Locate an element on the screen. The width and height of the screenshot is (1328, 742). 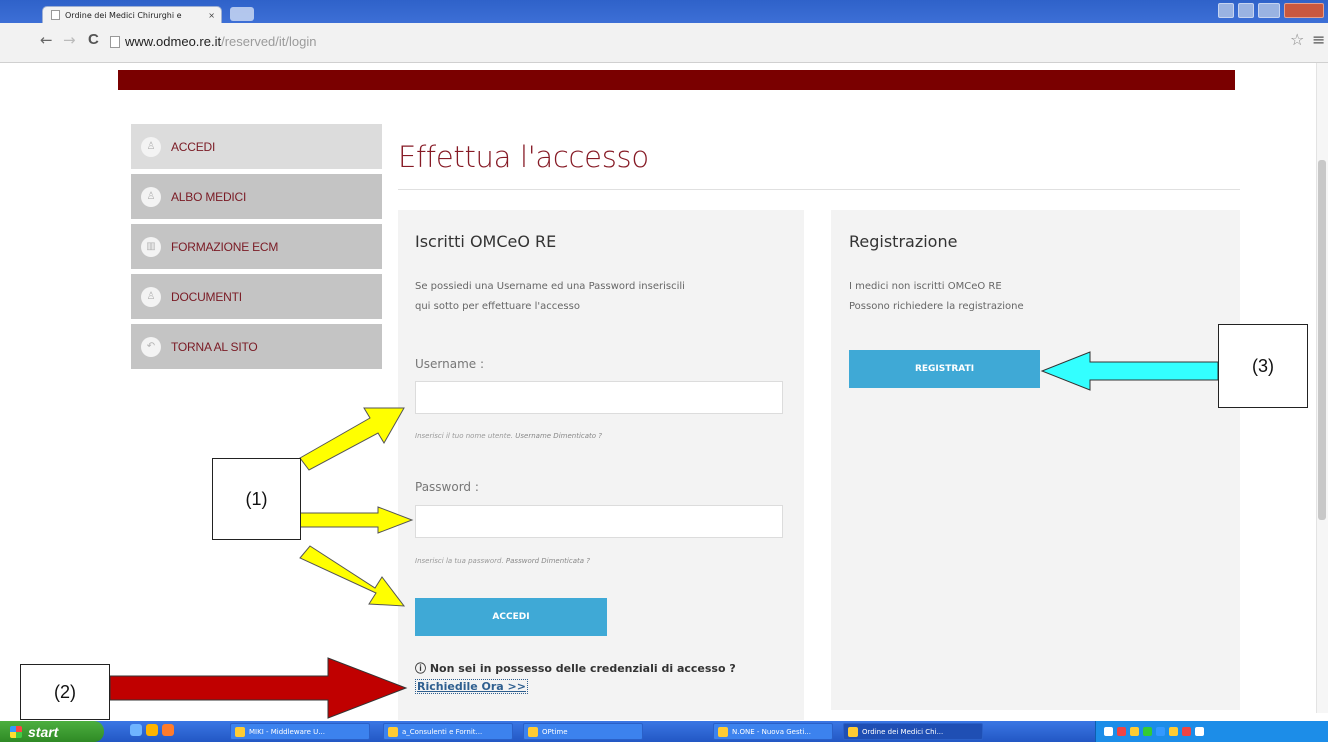
taskbar-item: OPtime is located at coordinates (583, 731).